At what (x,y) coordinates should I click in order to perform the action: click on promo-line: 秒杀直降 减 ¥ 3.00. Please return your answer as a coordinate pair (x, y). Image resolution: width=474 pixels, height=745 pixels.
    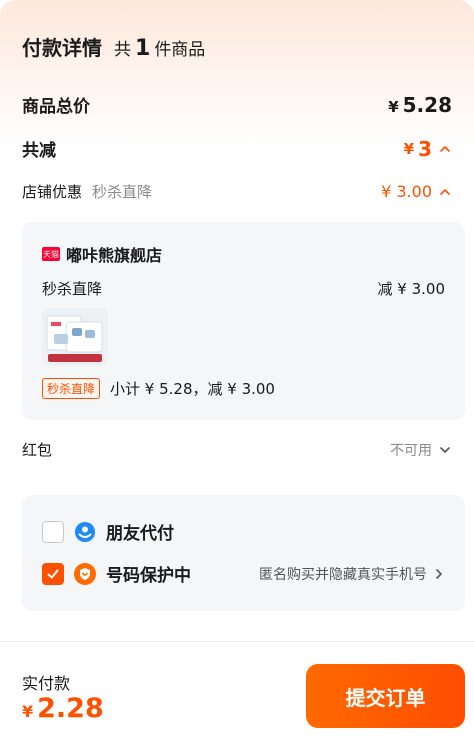
    Looking at the image, I should click on (243, 288).